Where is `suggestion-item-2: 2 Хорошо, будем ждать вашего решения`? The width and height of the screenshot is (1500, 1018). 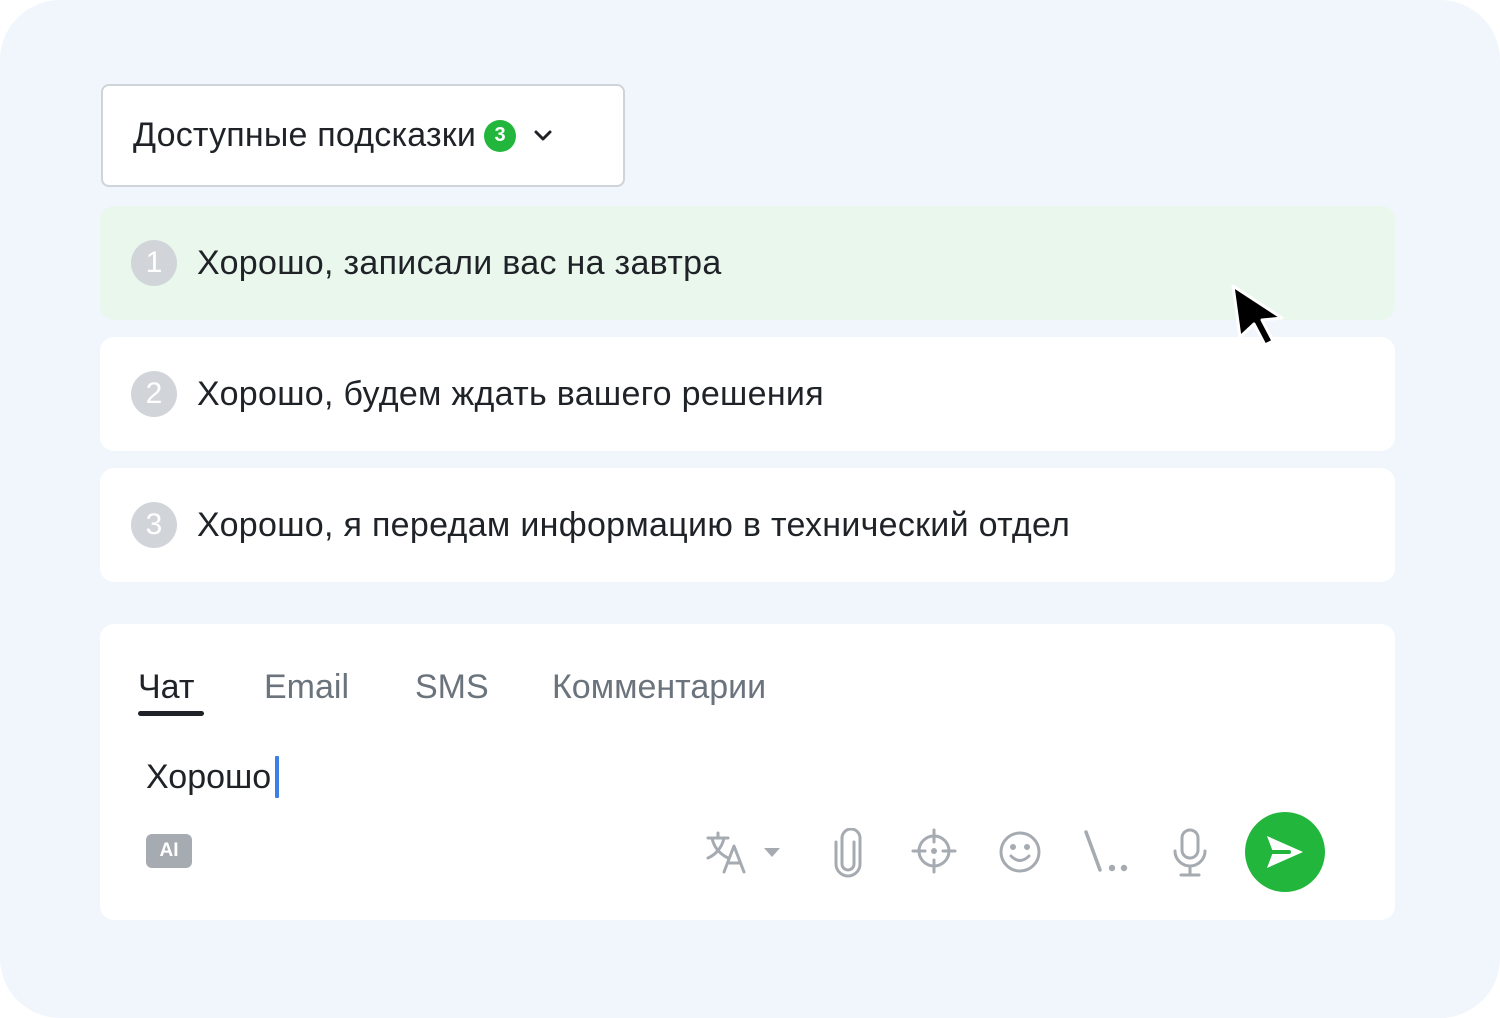
suggestion-item-2: 2 Хорошо, будем ждать вашего решения is located at coordinates (747, 394).